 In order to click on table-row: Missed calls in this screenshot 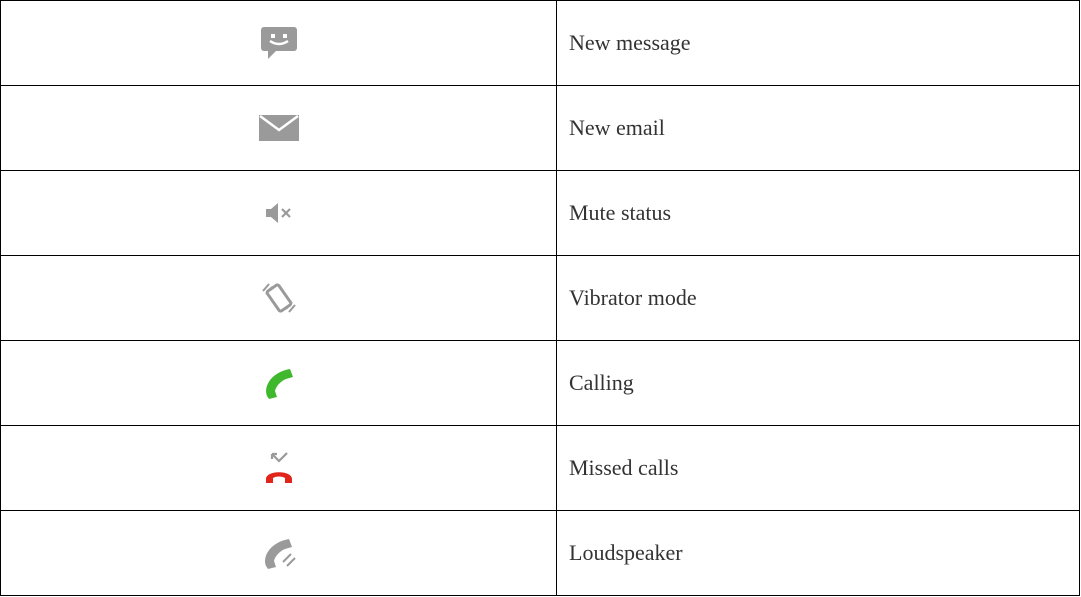, I will do `click(540, 468)`.